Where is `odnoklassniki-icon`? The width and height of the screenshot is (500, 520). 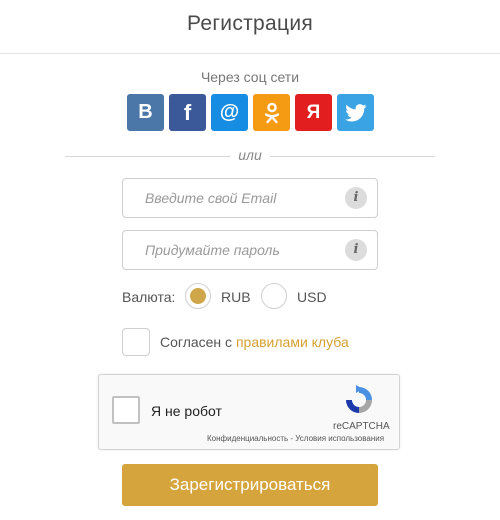
odnoklassniki-icon is located at coordinates (272, 113).